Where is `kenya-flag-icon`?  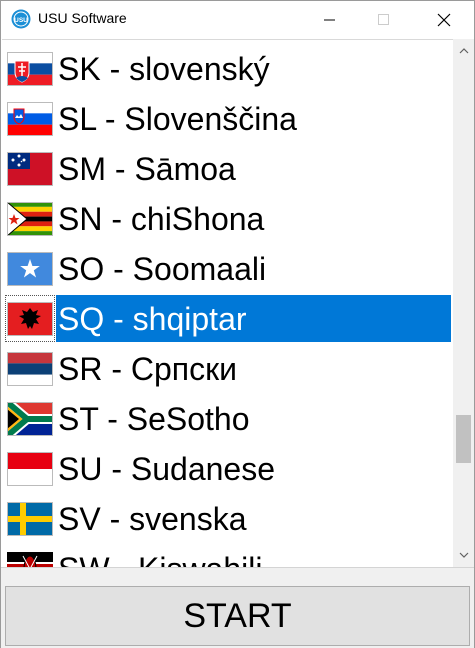 kenya-flag-icon is located at coordinates (30, 560).